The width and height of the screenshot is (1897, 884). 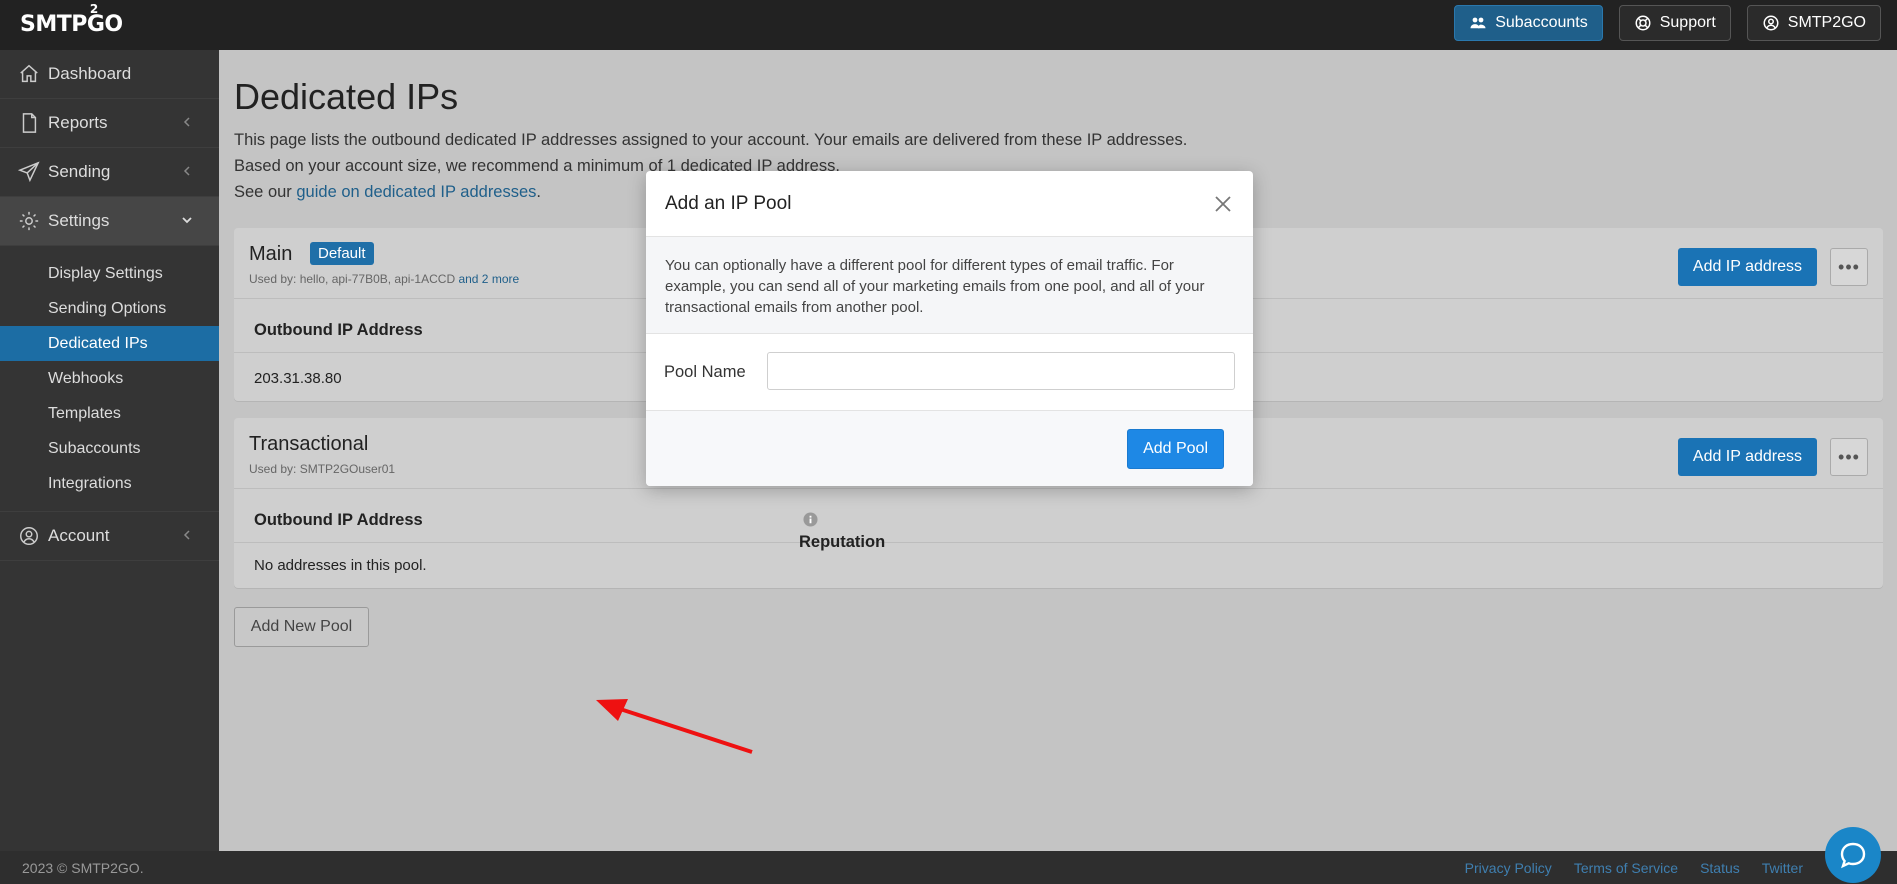 What do you see at coordinates (1058, 520) in the screenshot?
I see `table-header: Outbound IP Address Reputation` at bounding box center [1058, 520].